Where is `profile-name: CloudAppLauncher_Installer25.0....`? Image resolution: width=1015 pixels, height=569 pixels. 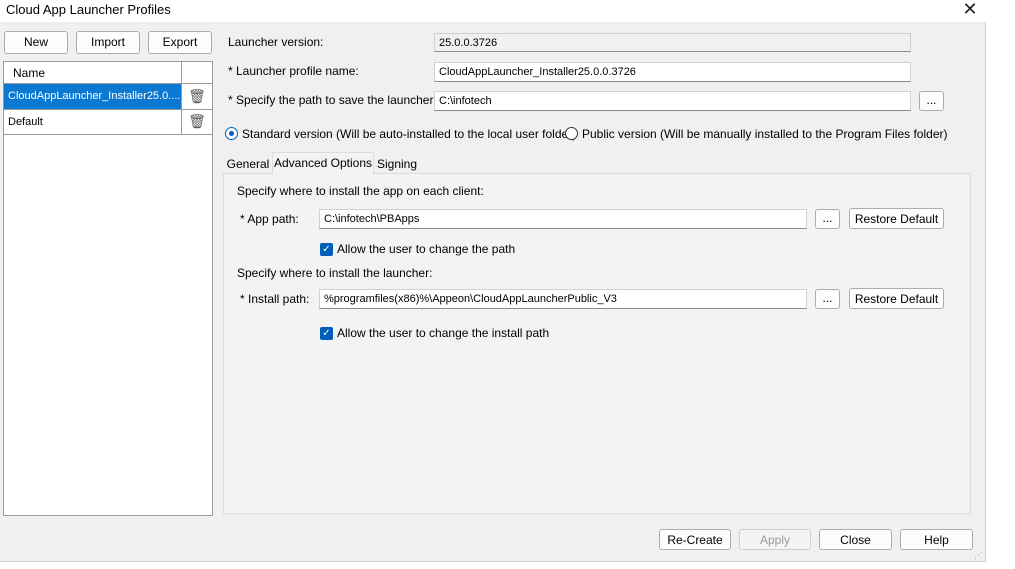
profile-name: CloudAppLauncher_Installer25.0.... is located at coordinates (94, 96).